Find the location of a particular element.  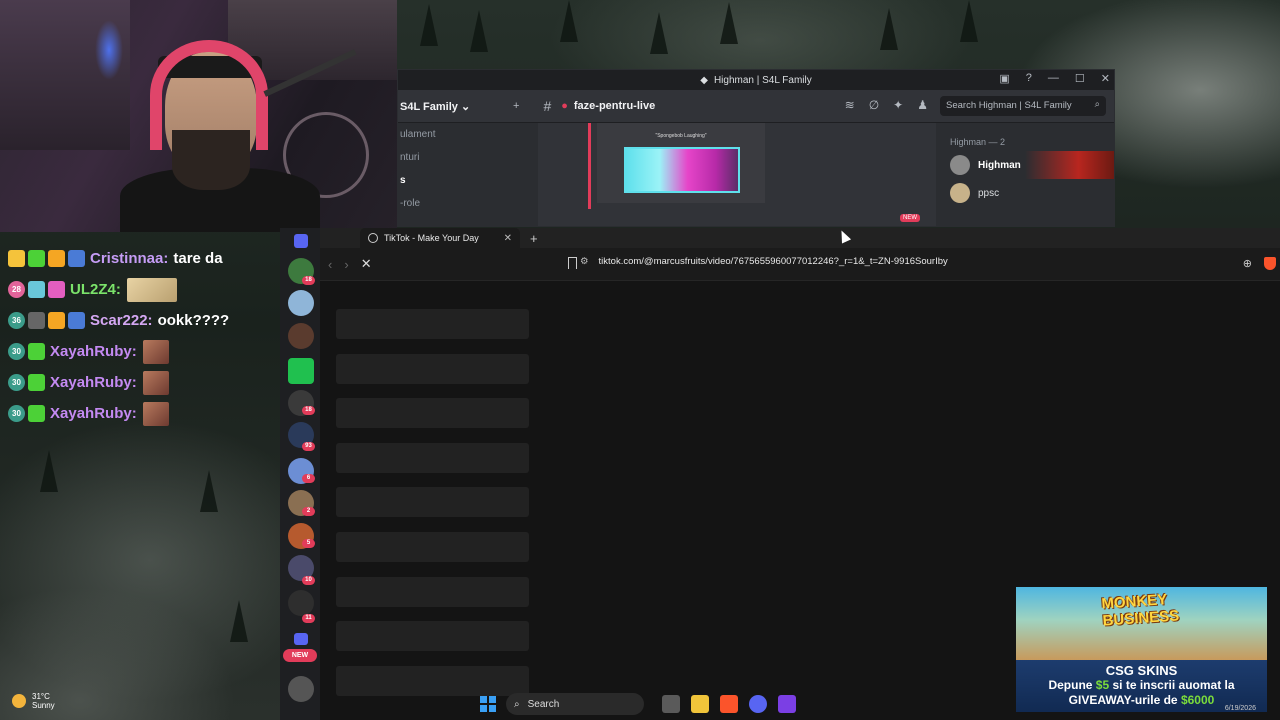

discord-server-rail: 18 18 93 6 2 5 10 11 NEW is located at coordinates (300, 474).